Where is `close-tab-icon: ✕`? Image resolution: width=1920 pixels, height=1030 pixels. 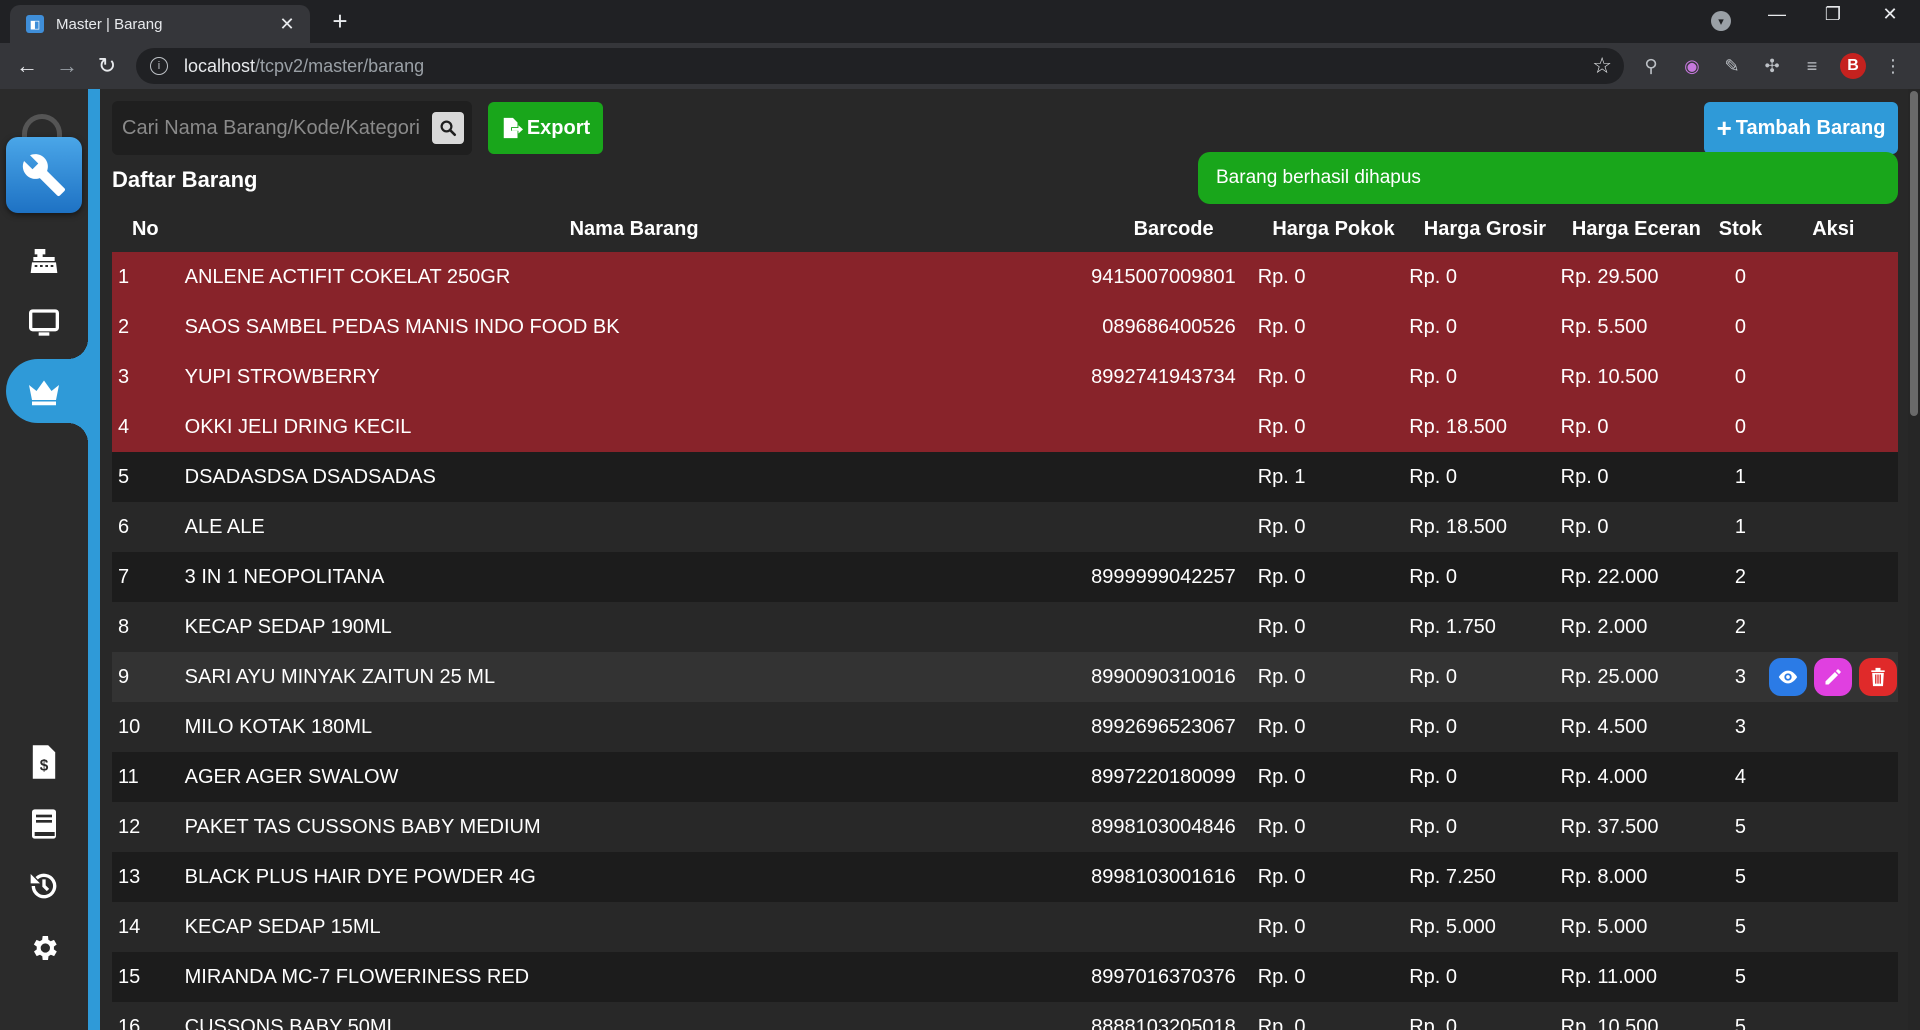
close-tab-icon: ✕ is located at coordinates (287, 24).